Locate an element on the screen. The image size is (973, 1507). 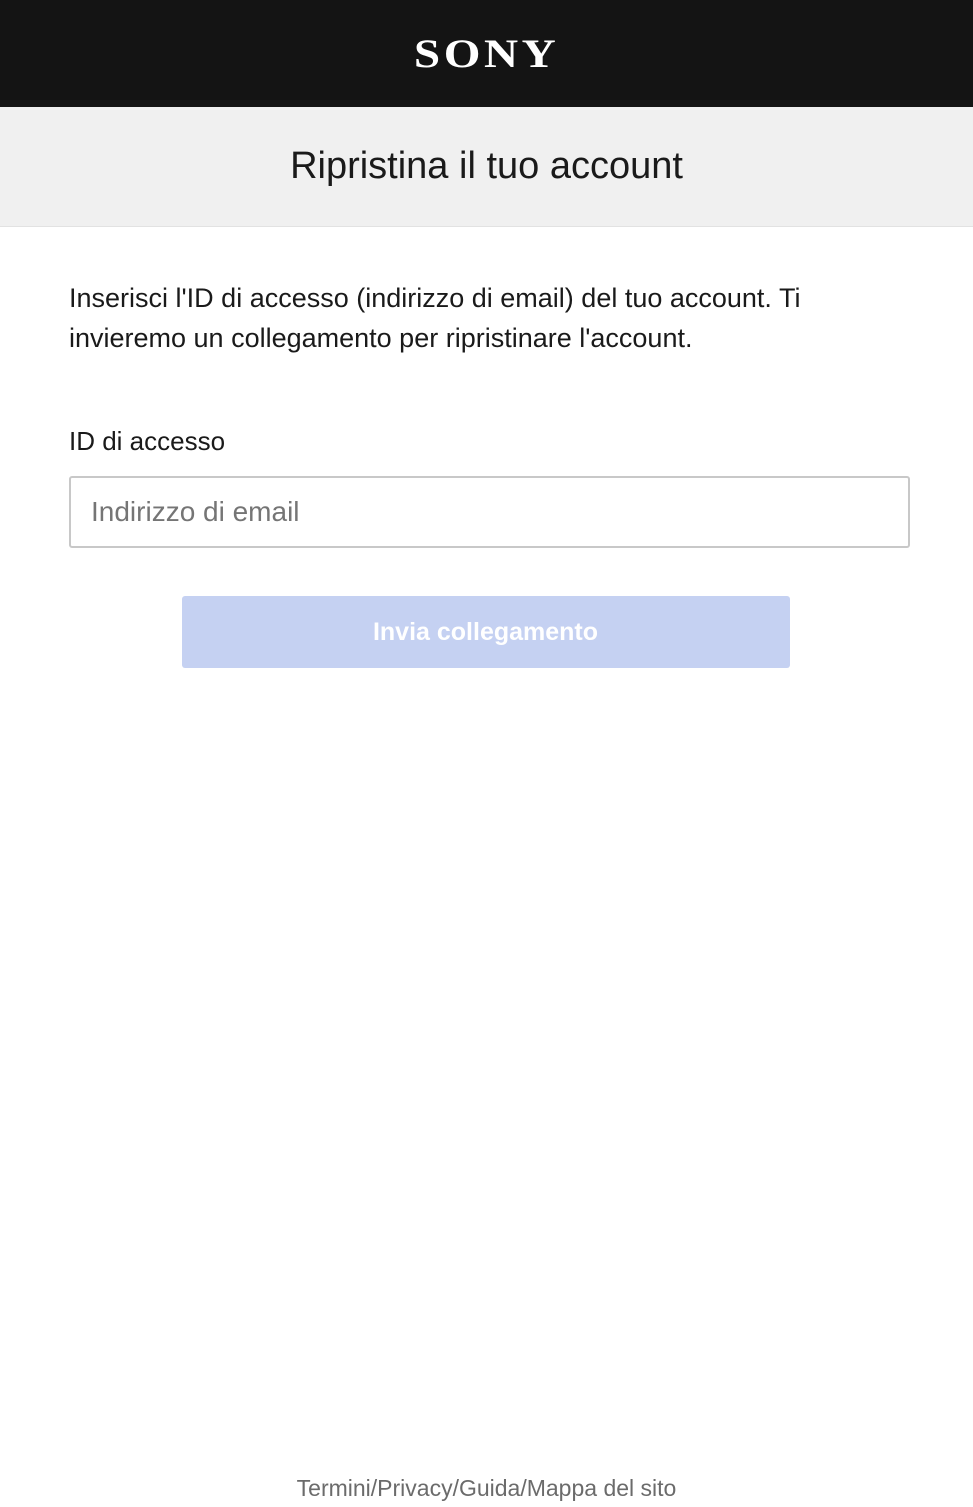
sign-in-id-label: ID di accesso is located at coordinates (147, 441).